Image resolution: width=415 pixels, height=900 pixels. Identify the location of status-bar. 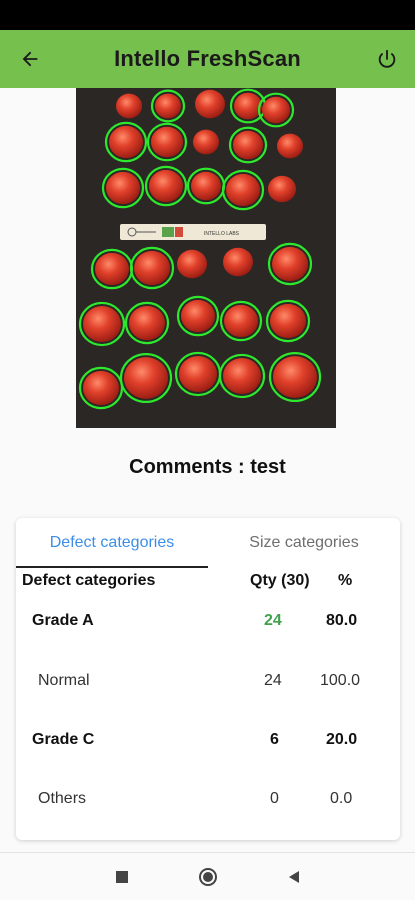
(207, 15).